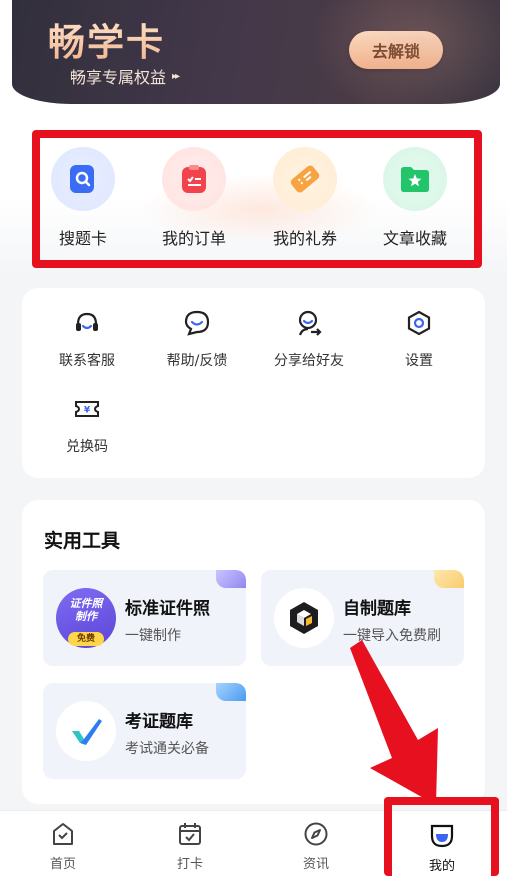  I want to click on tool-name: 标准证件照, so click(167, 609).